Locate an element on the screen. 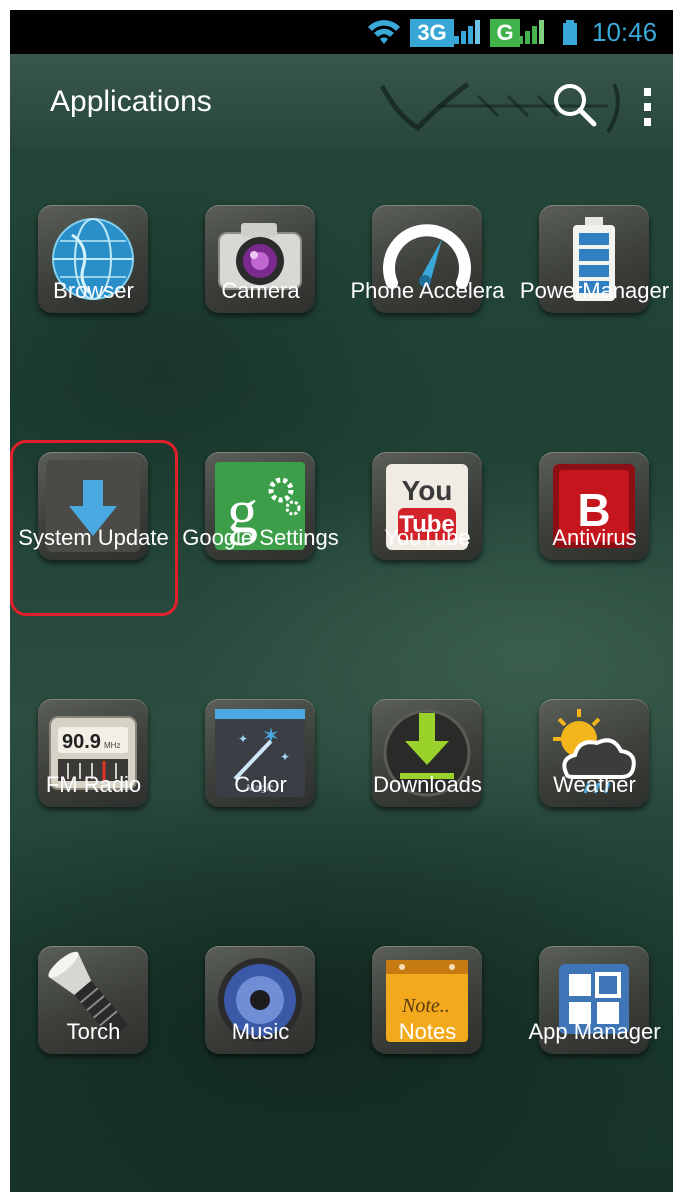 The height and width of the screenshot is (1192, 683). app-label: Browser is located at coordinates (93, 290).